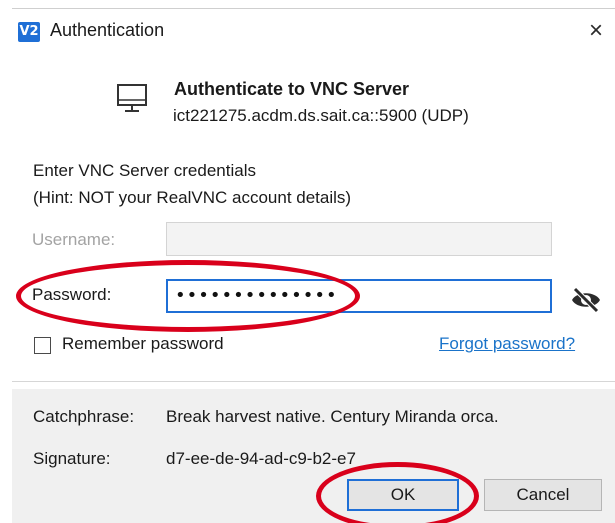 The image size is (615, 523). What do you see at coordinates (144, 170) in the screenshot?
I see `instructions-line-1: Enter VNC Server credentials` at bounding box center [144, 170].